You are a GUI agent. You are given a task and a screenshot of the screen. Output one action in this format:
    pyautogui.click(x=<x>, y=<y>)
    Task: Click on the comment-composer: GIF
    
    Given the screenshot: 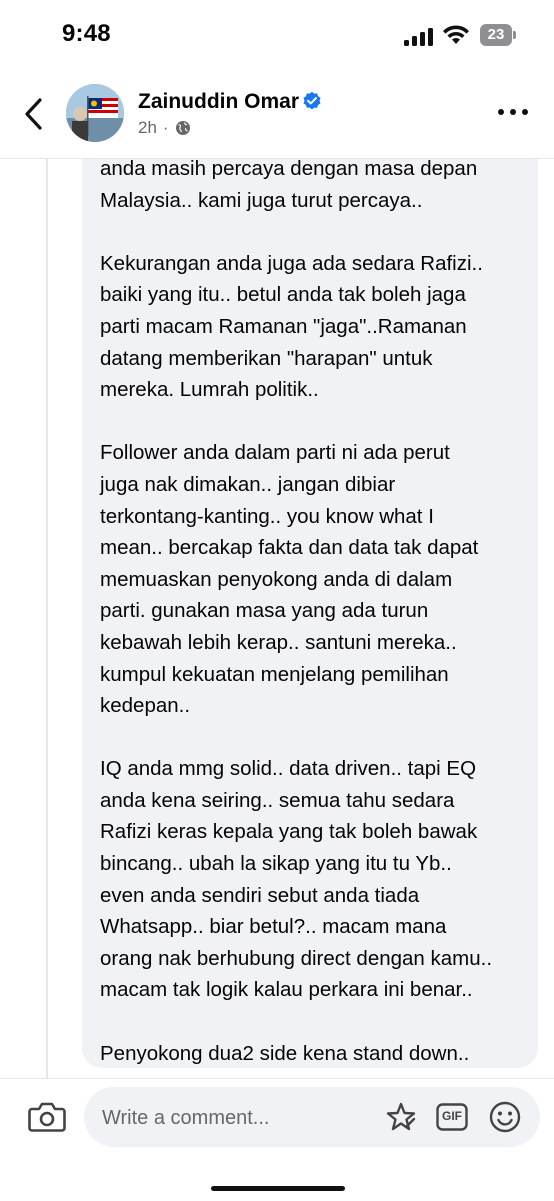 What is the action you would take?
    pyautogui.click(x=277, y=1139)
    